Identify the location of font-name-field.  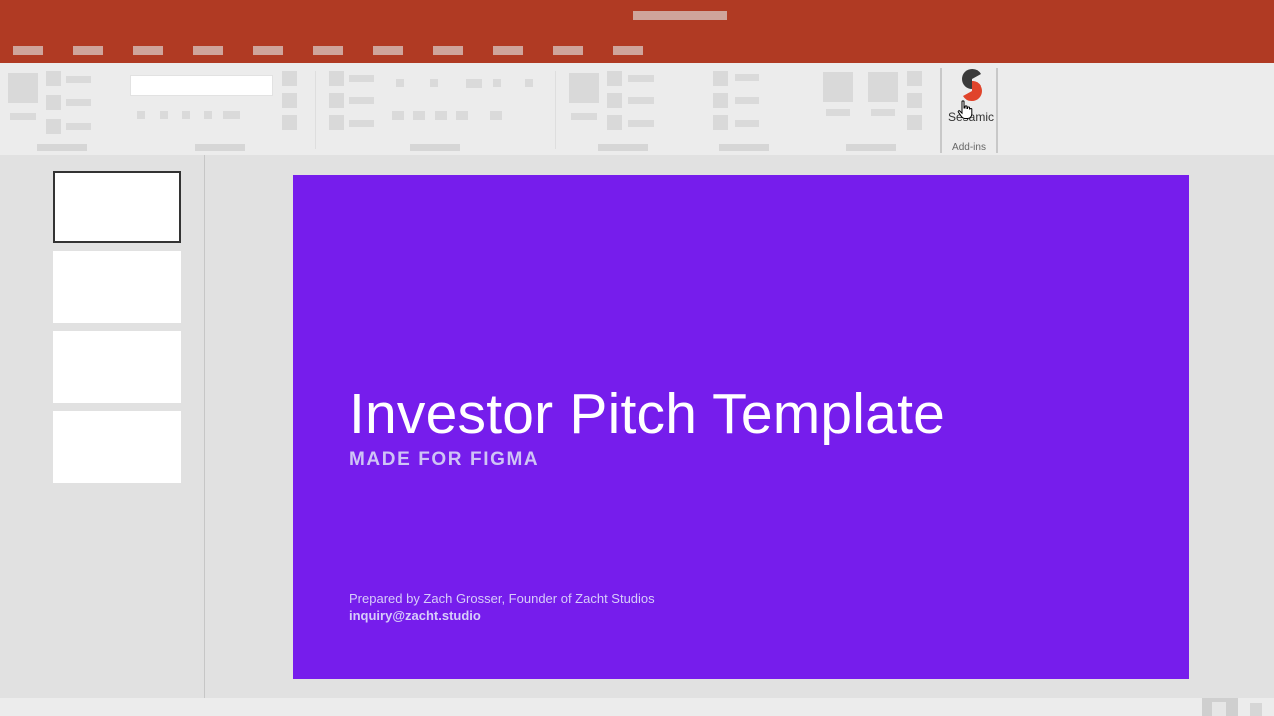
(201, 85).